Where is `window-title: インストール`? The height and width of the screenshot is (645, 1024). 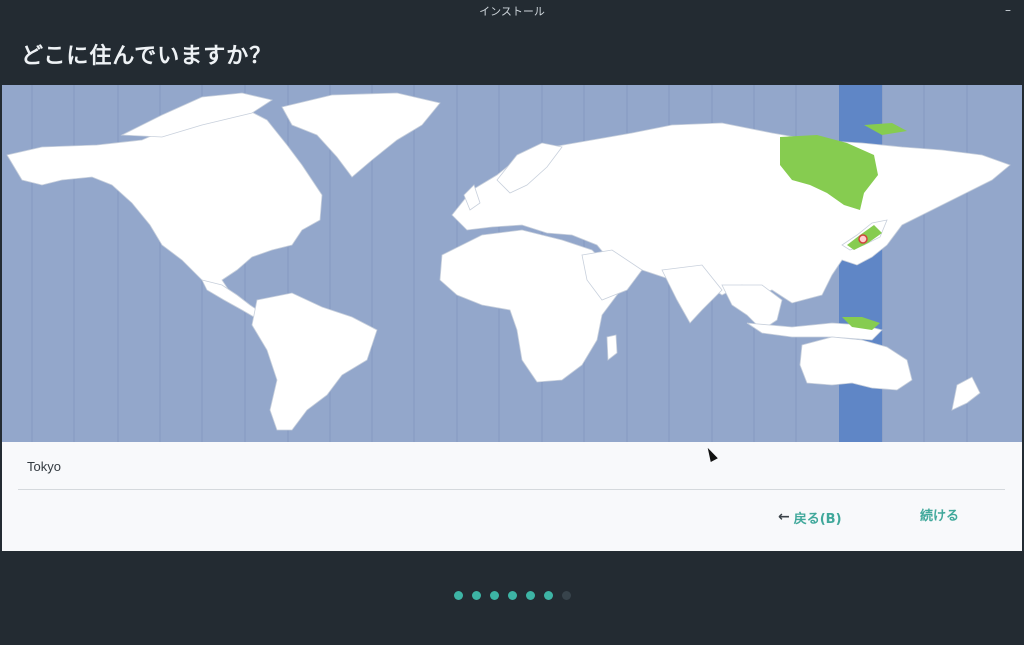
window-title: インストール is located at coordinates (512, 11).